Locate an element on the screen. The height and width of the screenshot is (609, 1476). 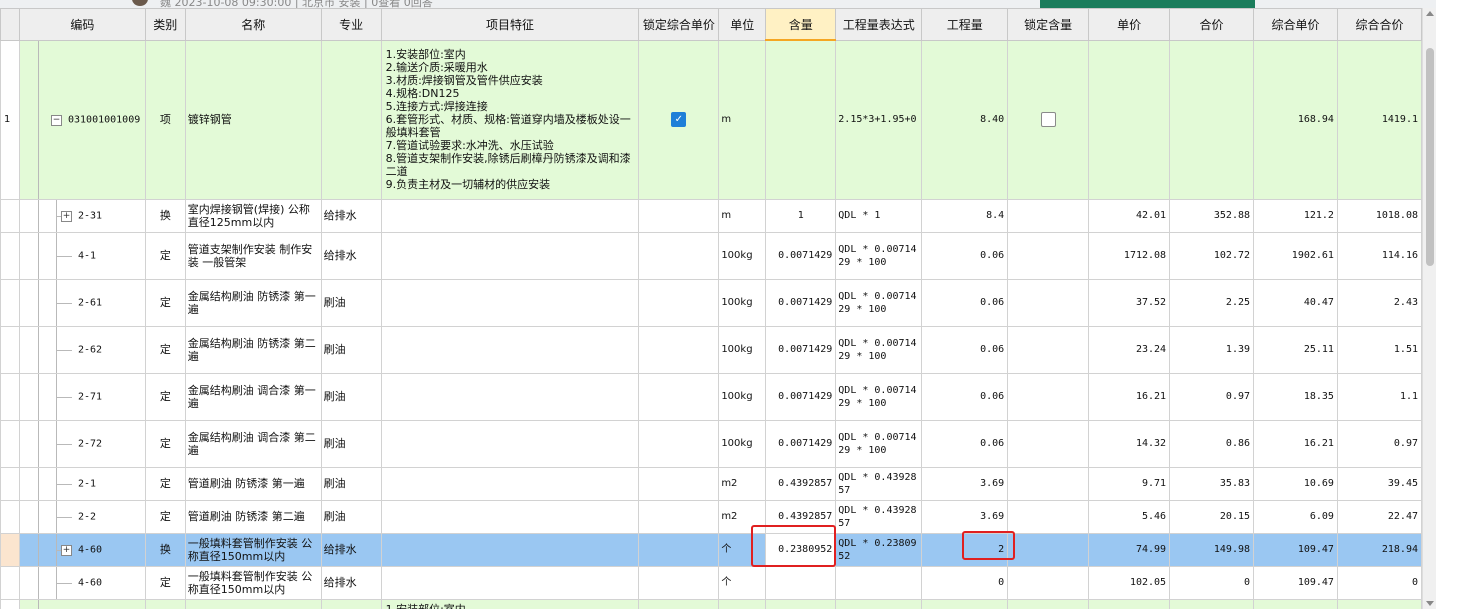
cell-comp-price: 121.2 is located at coordinates (1295, 215).